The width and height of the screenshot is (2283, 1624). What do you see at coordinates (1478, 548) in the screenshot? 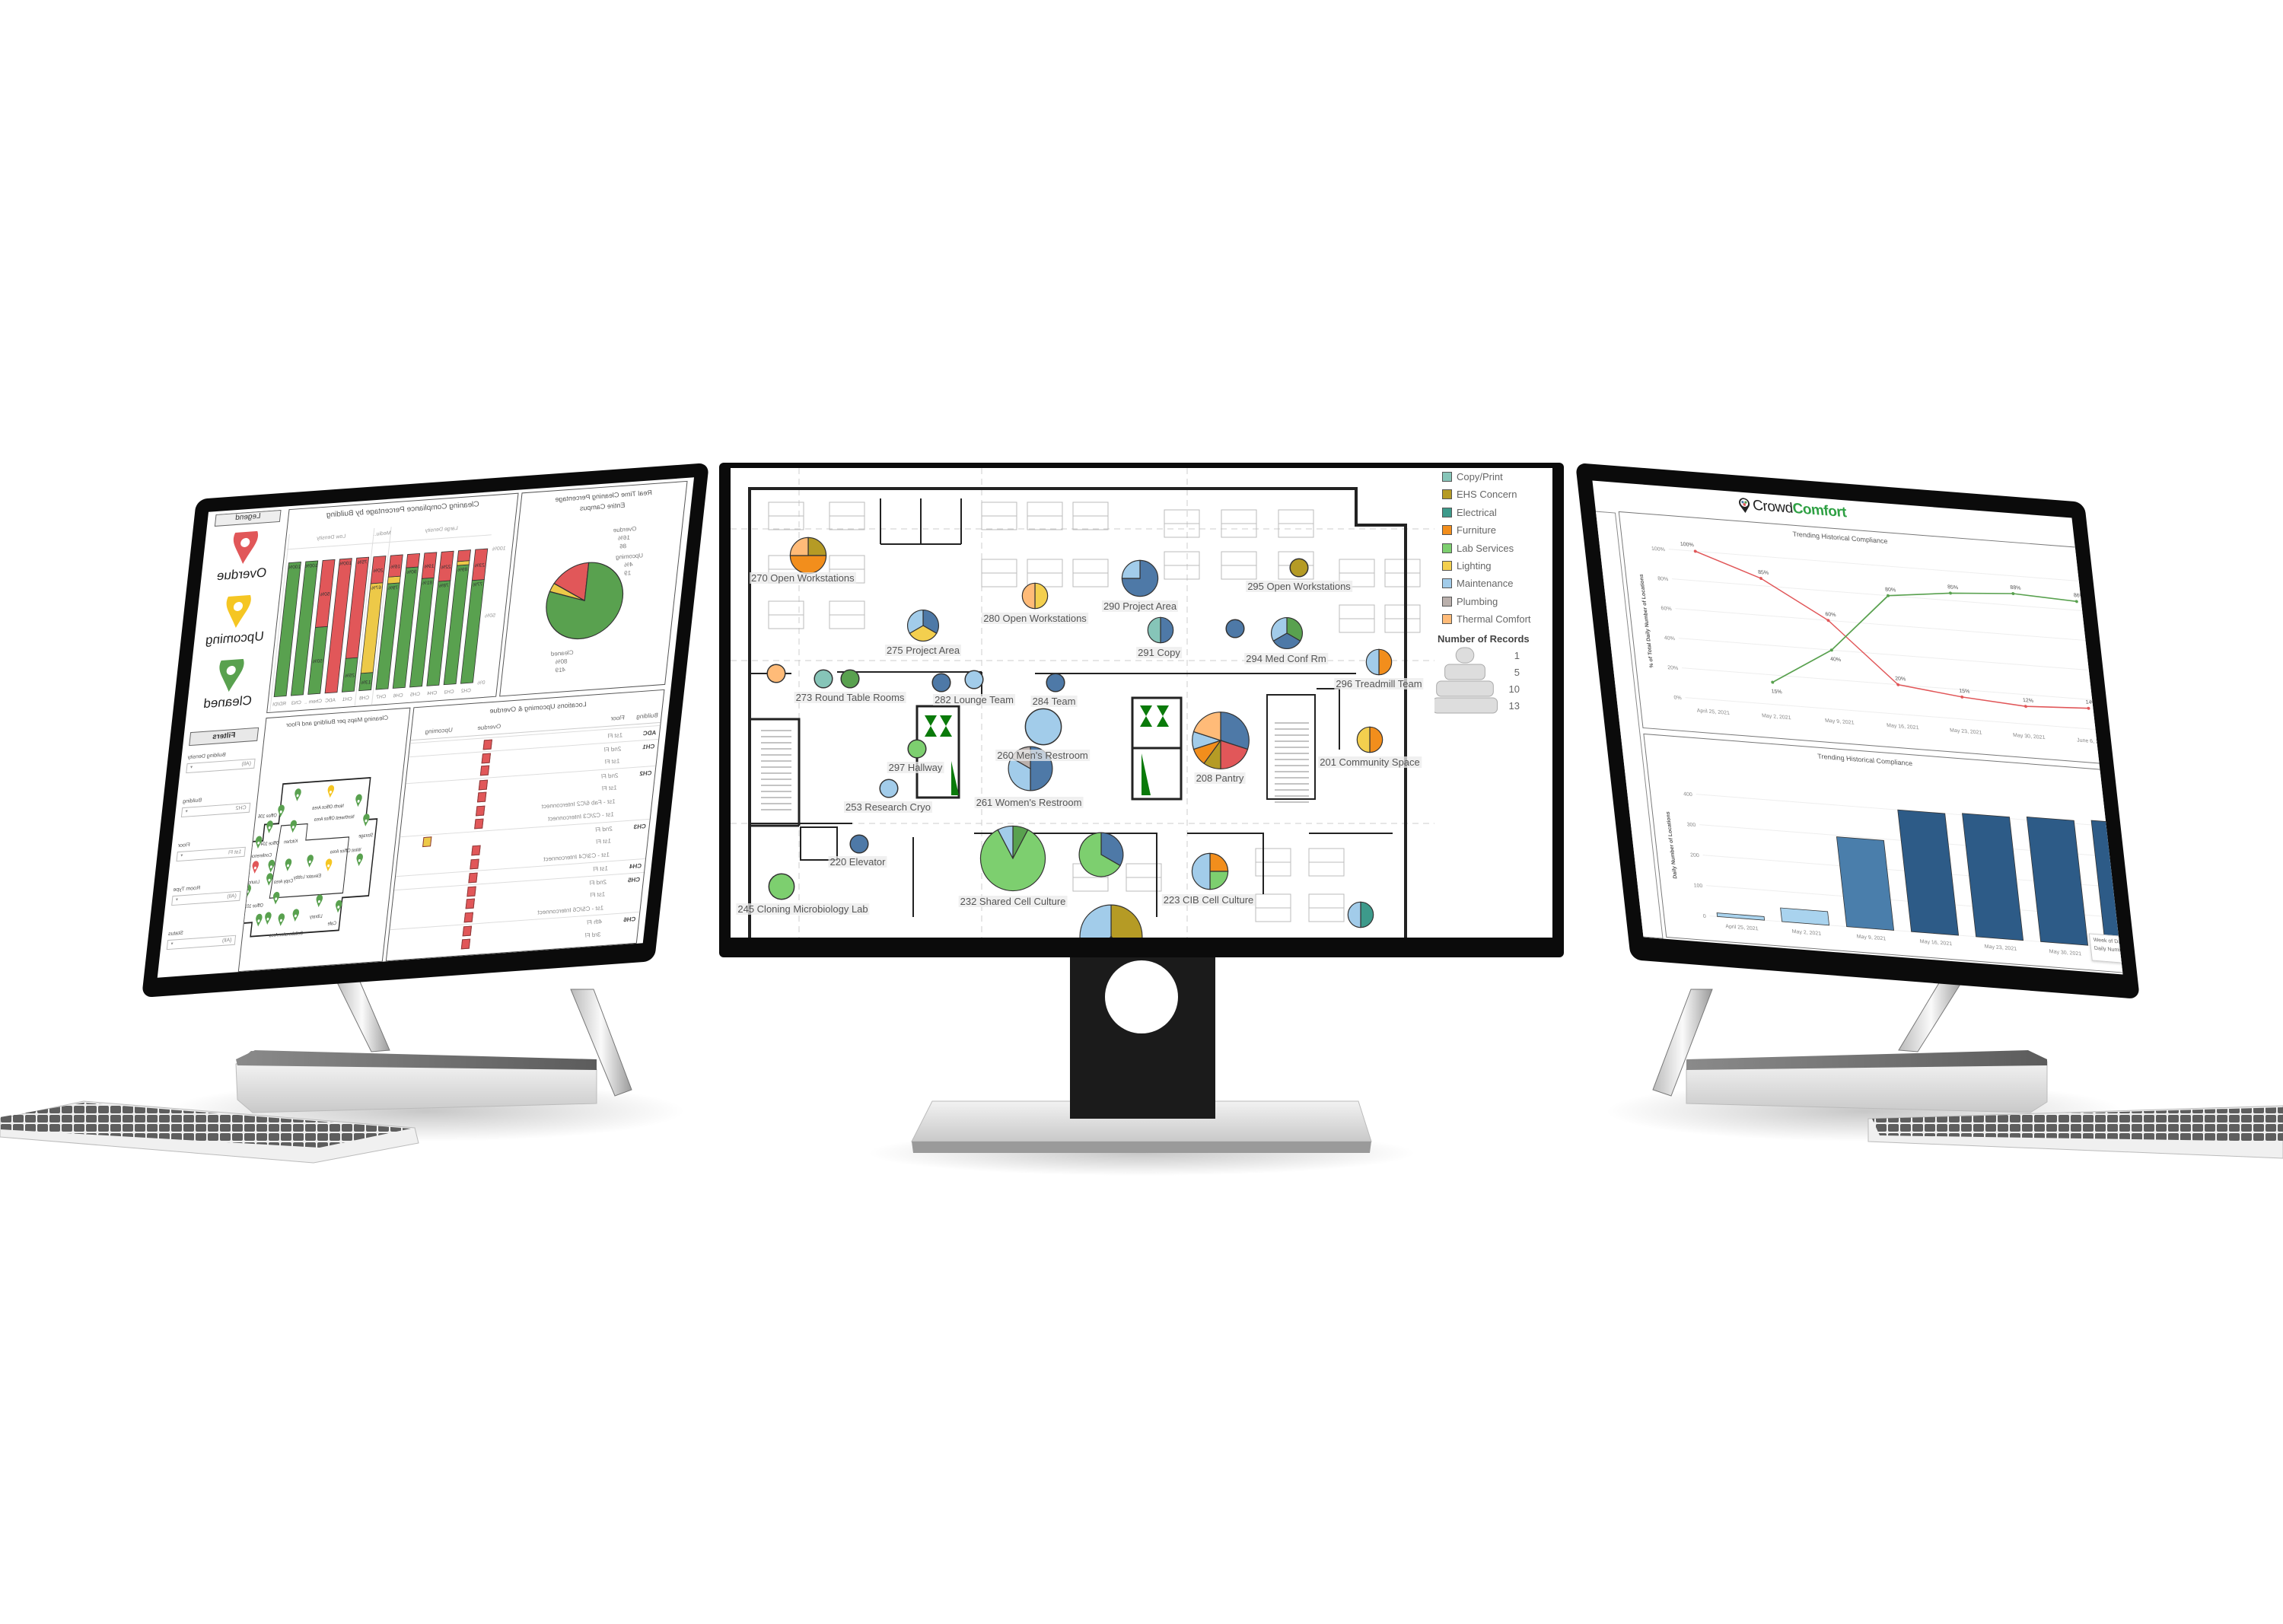
I see `legend-item: Lab Services` at bounding box center [1478, 548].